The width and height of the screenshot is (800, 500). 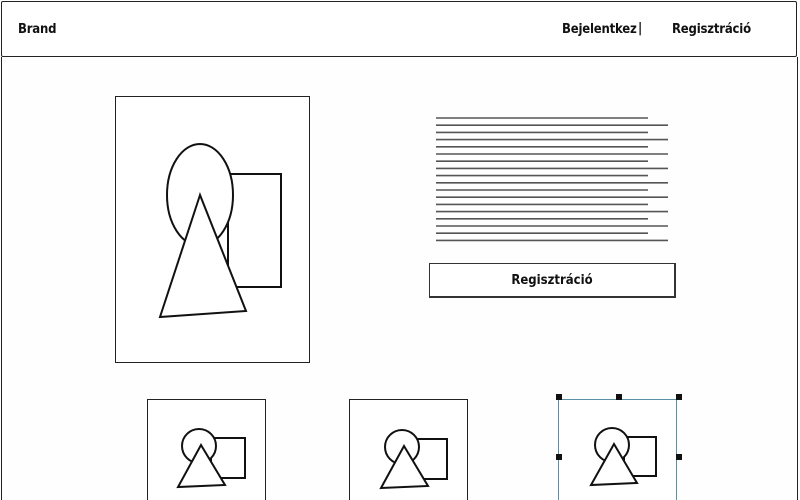 I want to click on hero-image-placeholder, so click(x=212, y=229).